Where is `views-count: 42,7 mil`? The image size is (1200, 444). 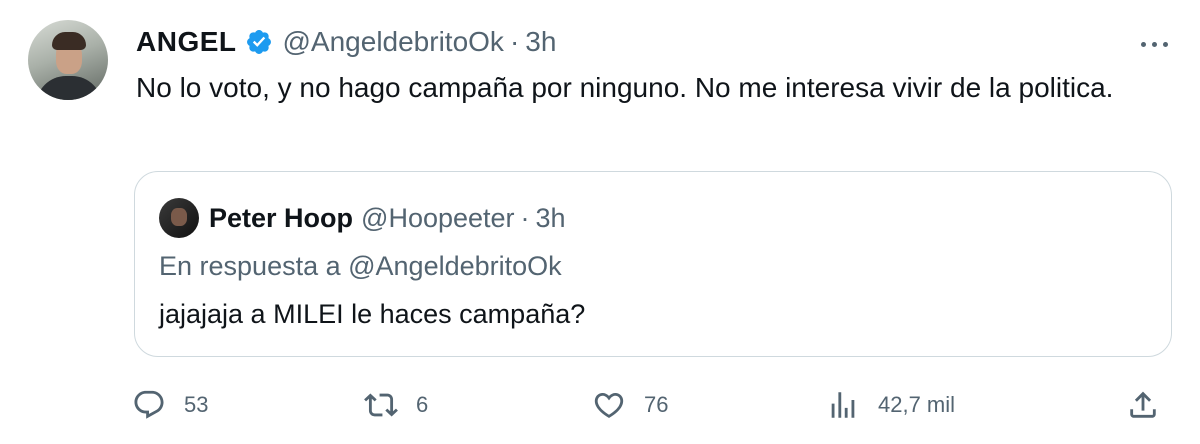
views-count: 42,7 mil is located at coordinates (917, 404).